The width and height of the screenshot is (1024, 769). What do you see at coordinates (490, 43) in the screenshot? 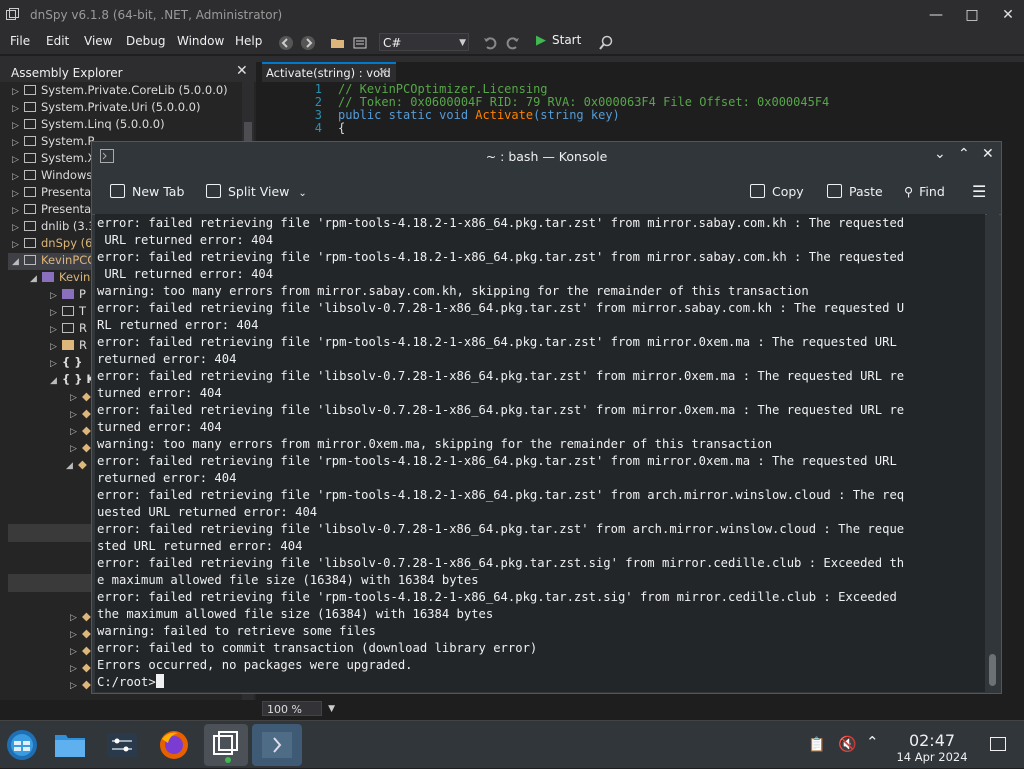
I see `undo-icon` at bounding box center [490, 43].